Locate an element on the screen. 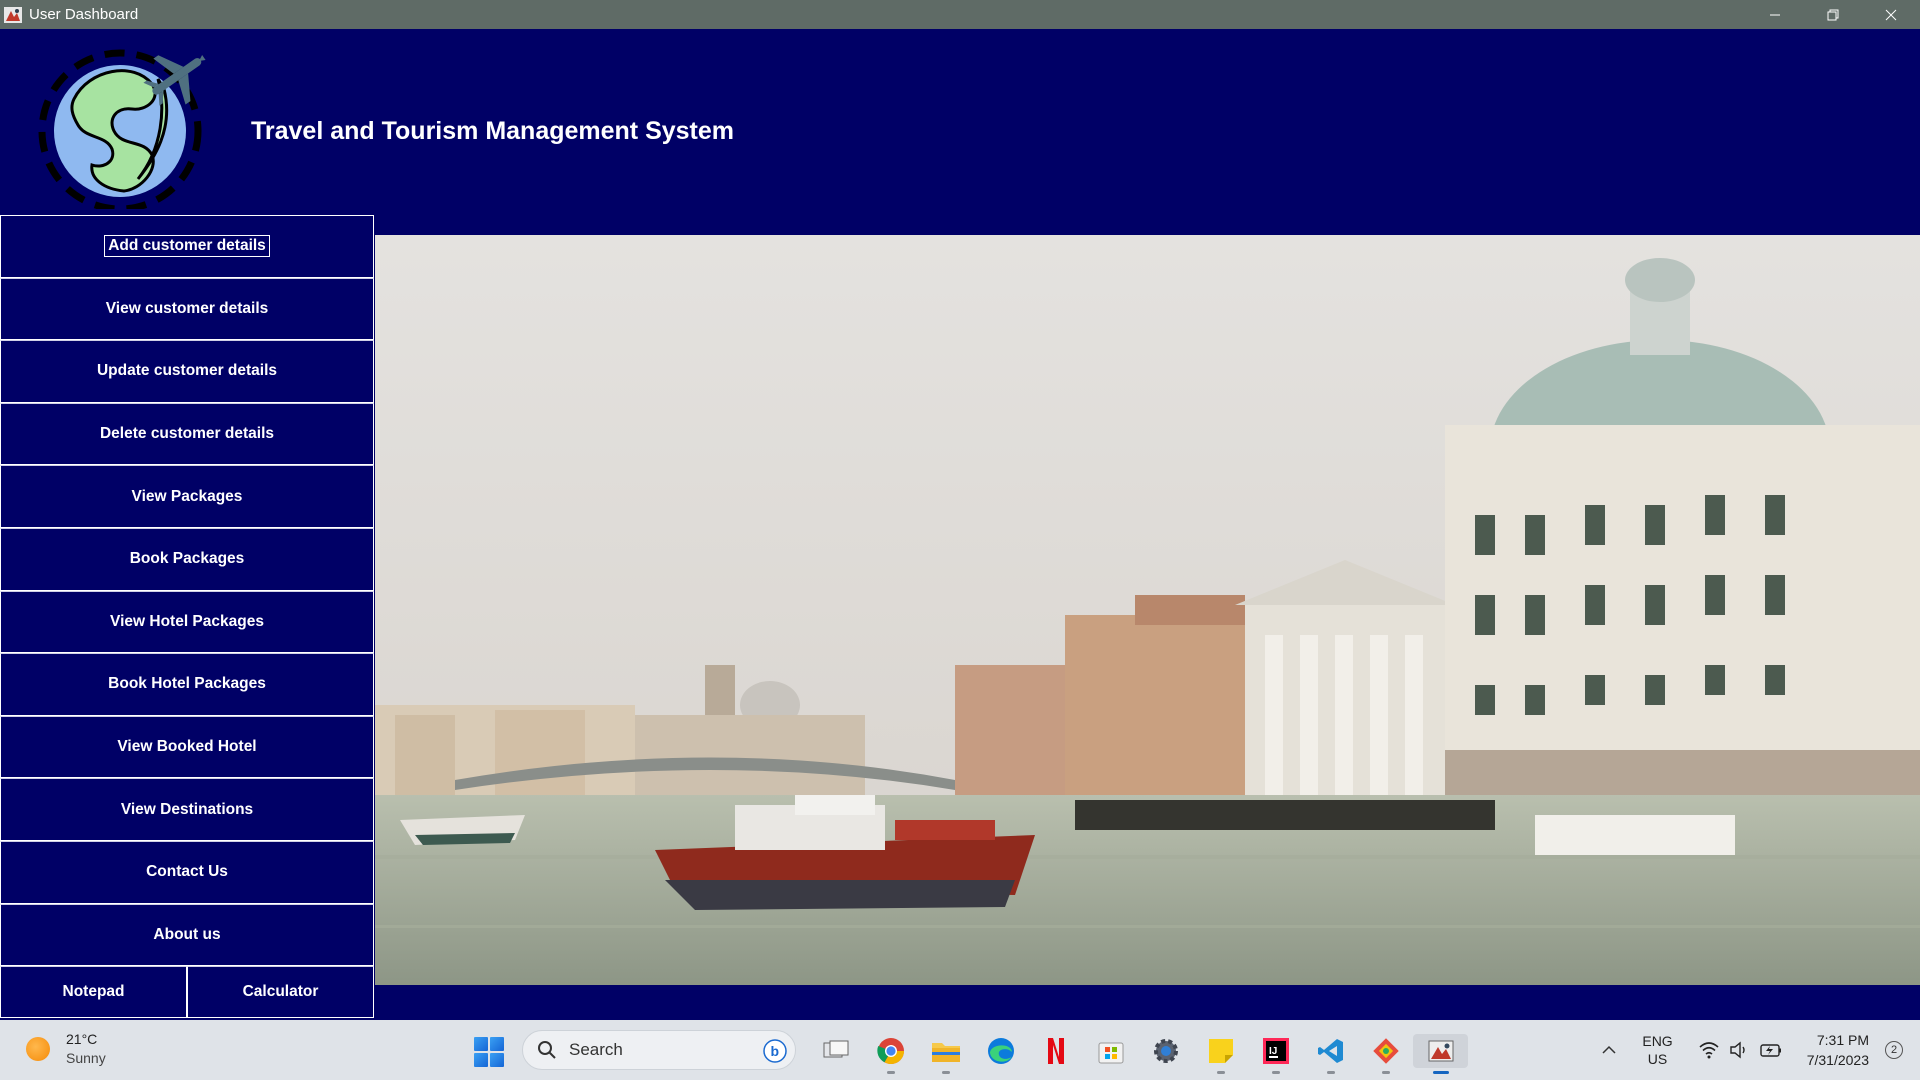  lang-code: ENG is located at coordinates (1657, 1041).